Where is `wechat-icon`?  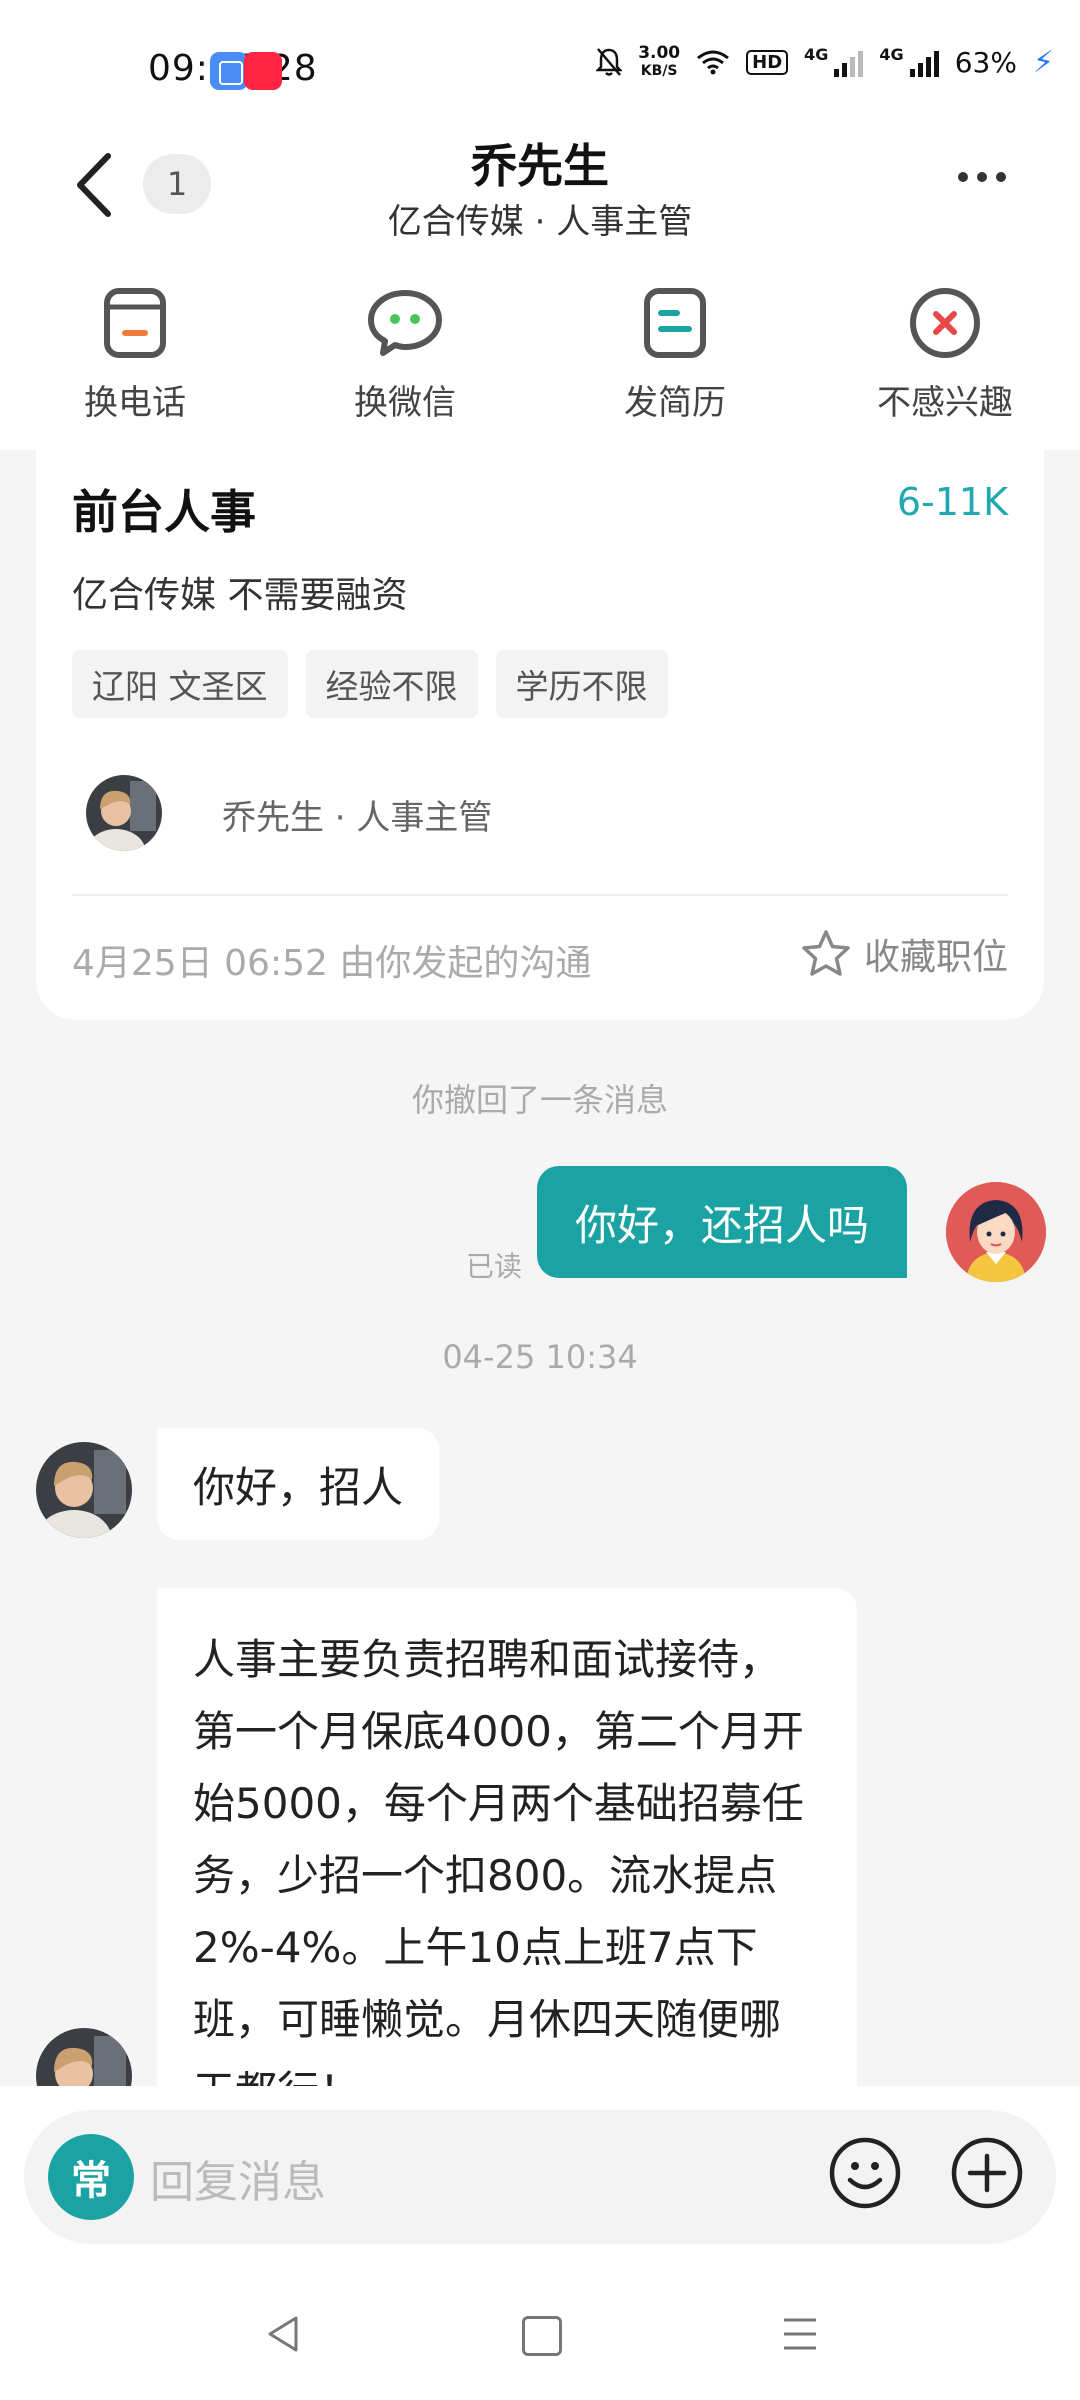 wechat-icon is located at coordinates (405, 323).